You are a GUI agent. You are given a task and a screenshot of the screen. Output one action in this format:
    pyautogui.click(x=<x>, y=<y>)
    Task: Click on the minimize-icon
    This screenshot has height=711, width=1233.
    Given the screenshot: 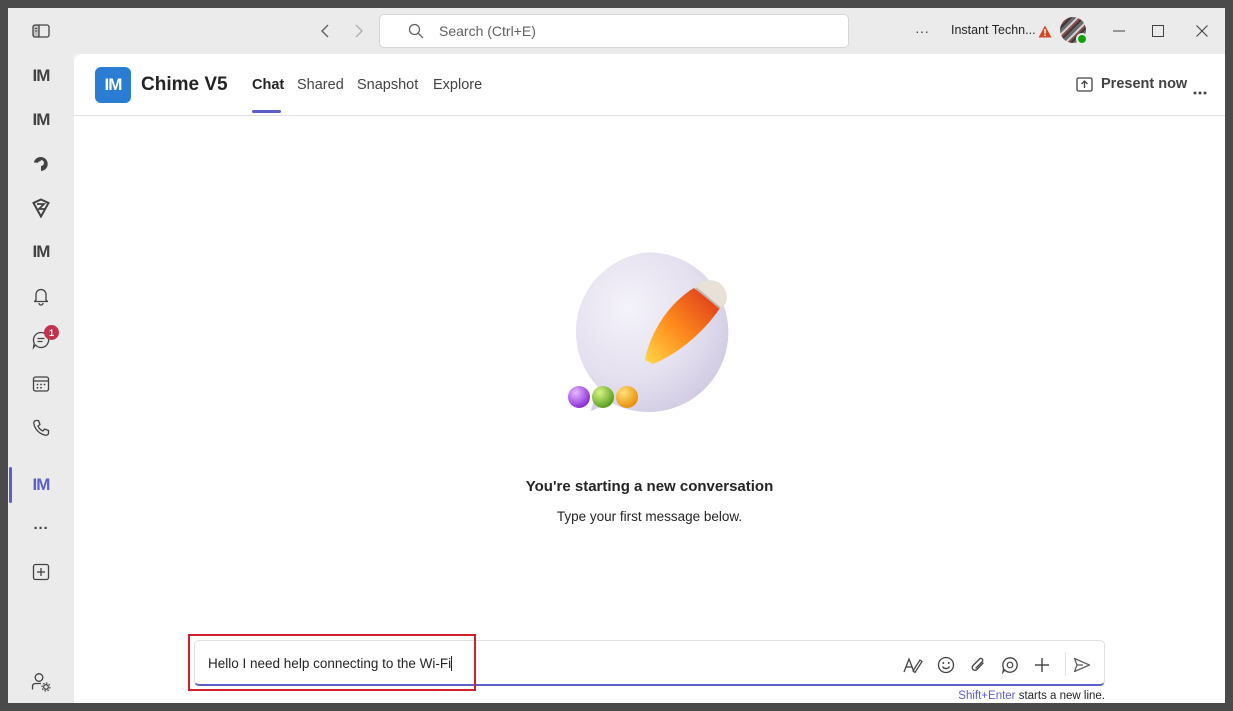 What is the action you would take?
    pyautogui.click(x=1119, y=31)
    